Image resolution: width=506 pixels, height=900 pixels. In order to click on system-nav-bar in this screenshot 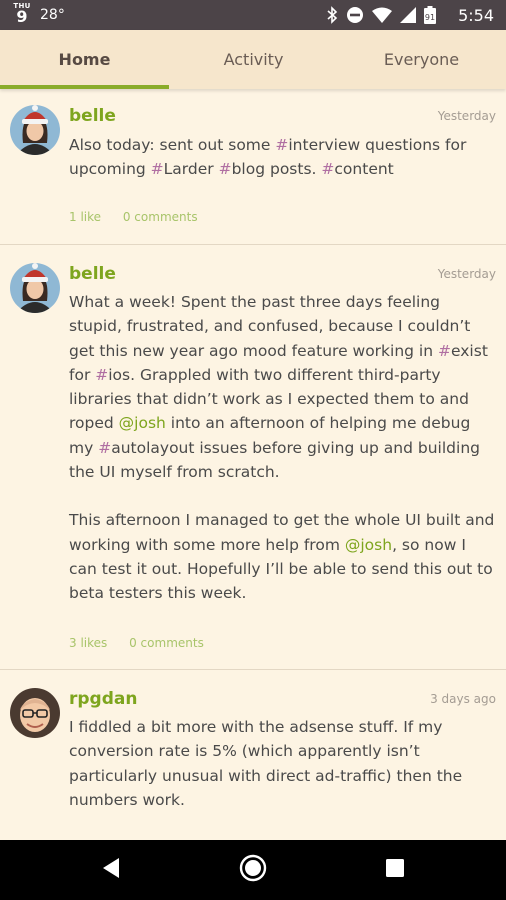, I will do `click(253, 870)`.